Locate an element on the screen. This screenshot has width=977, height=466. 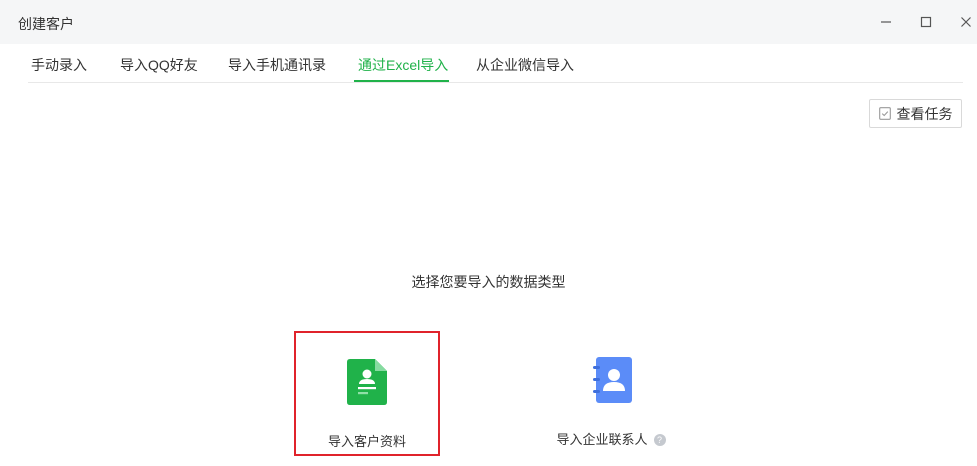
minimize-icon is located at coordinates (886, 22).